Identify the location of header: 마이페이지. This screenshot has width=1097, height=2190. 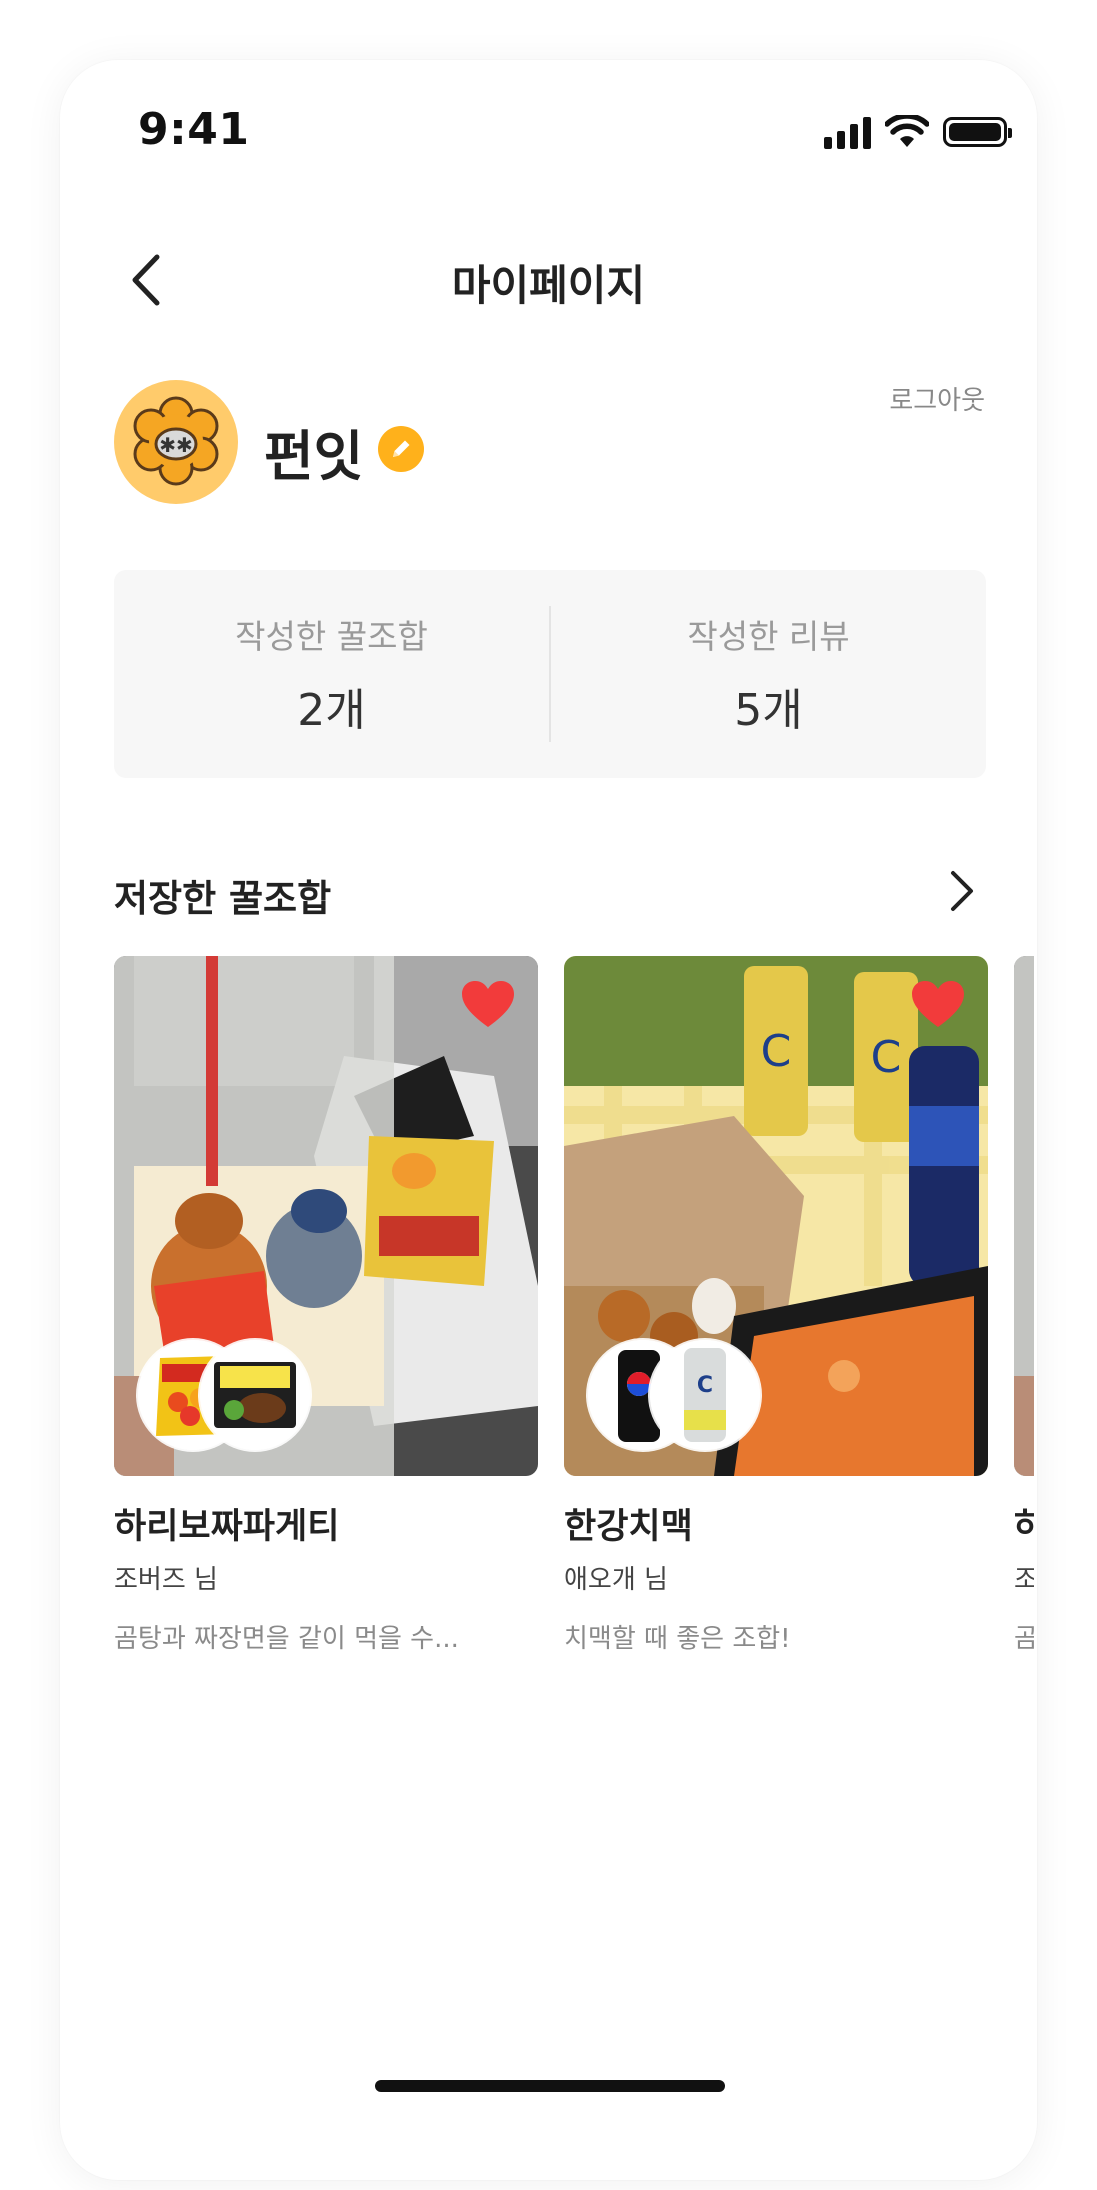
(548, 280).